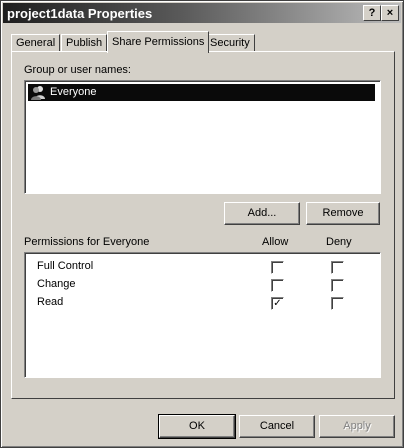  What do you see at coordinates (87, 242) in the screenshot?
I see `permissions-header: Permissions for Everyone` at bounding box center [87, 242].